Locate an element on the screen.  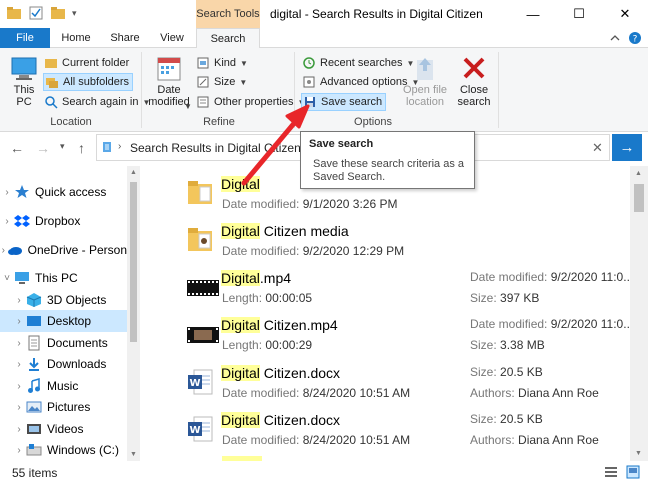
up-arrow-icon: ↑ is located at coordinates (81, 148).